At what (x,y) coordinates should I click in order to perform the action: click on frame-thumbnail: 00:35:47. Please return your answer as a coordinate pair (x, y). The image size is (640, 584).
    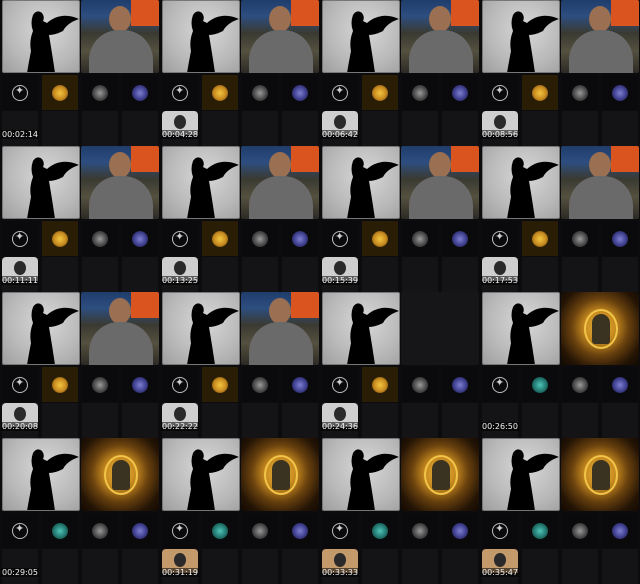
    Looking at the image, I should click on (560, 511).